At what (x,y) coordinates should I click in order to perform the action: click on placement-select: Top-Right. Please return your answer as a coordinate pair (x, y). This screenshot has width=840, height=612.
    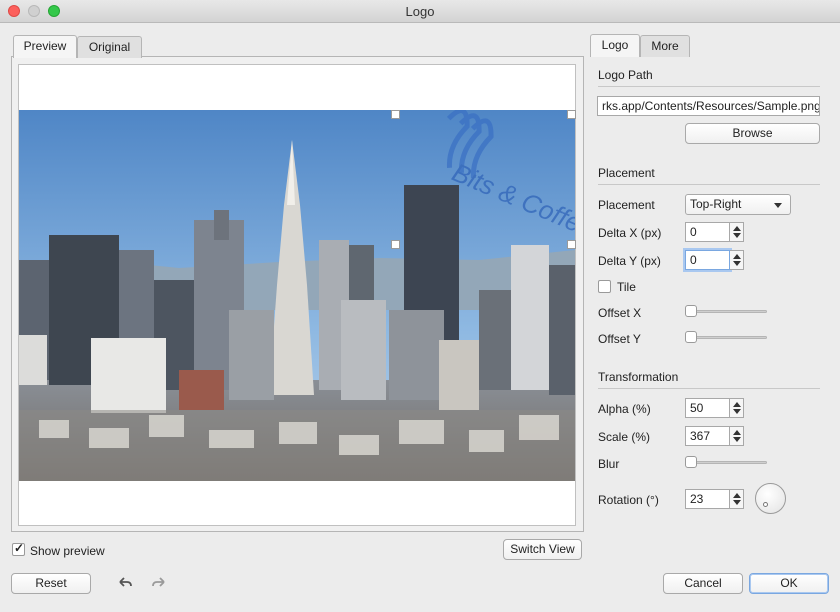
    Looking at the image, I should click on (738, 204).